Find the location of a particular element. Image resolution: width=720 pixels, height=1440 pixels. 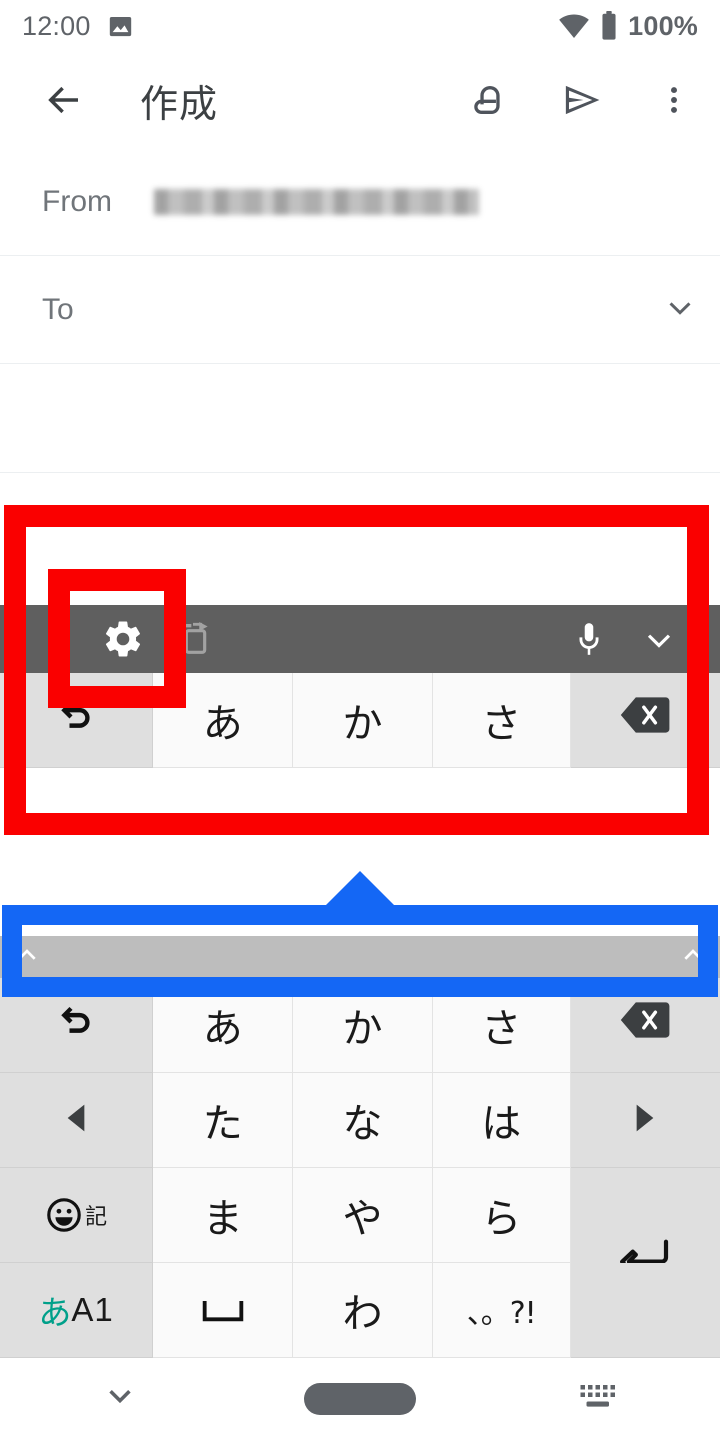

key-cursor-right is located at coordinates (645, 1120).